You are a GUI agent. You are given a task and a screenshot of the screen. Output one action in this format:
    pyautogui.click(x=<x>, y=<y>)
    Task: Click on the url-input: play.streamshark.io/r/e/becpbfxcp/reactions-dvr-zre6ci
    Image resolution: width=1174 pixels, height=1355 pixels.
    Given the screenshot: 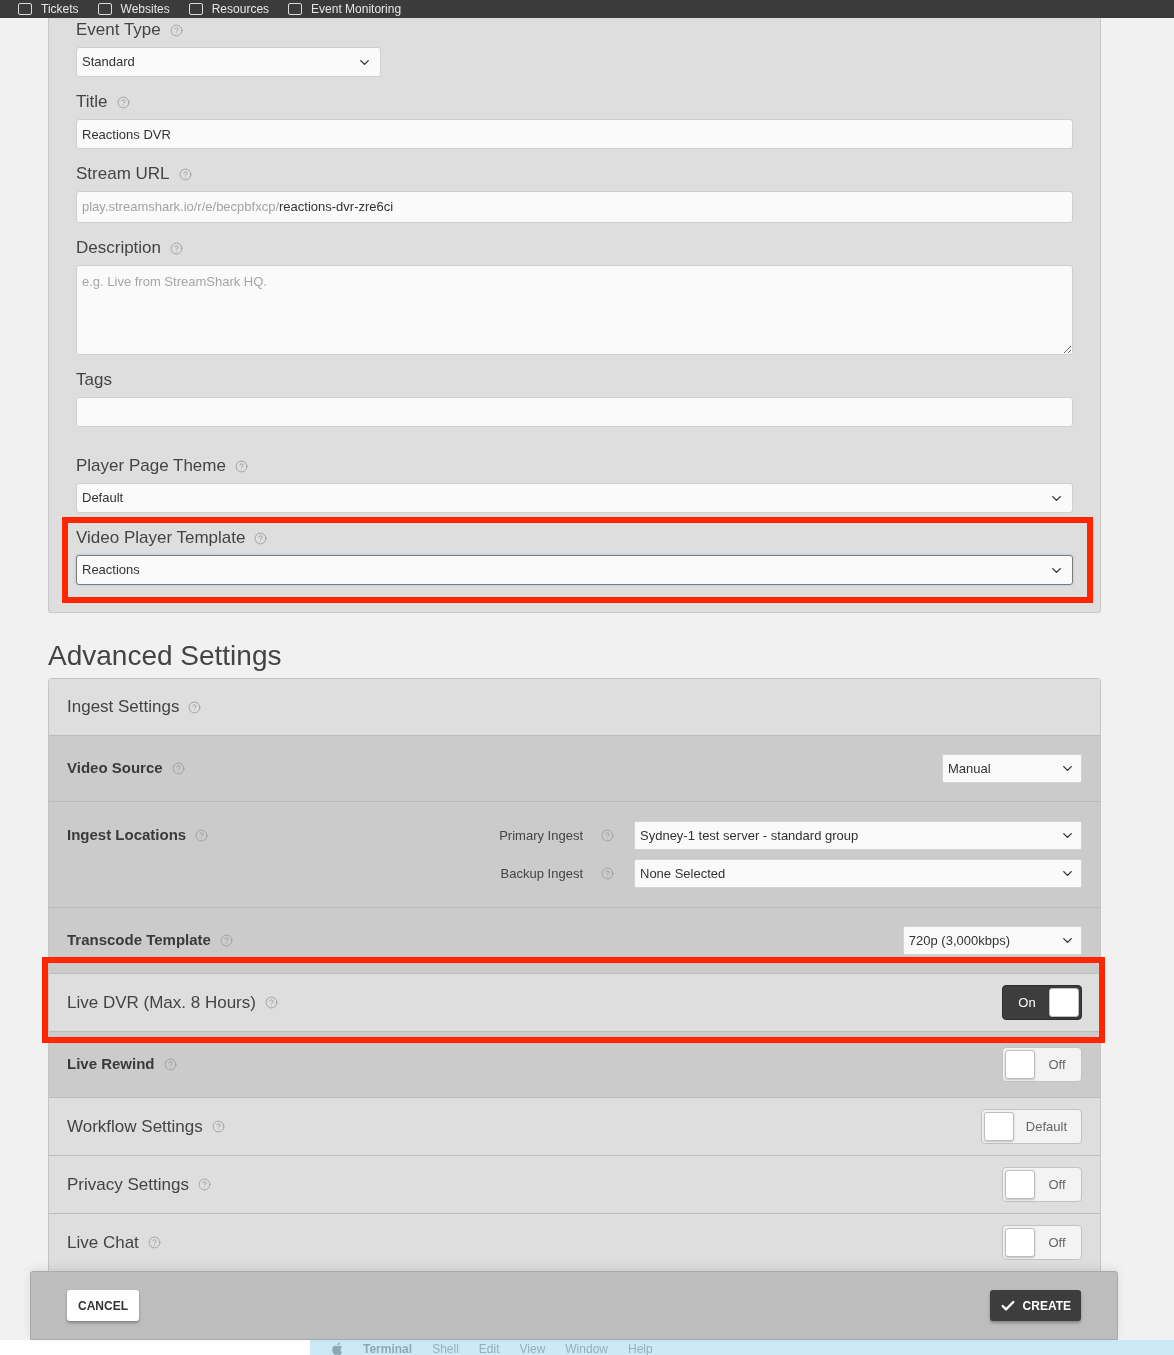 What is the action you would take?
    pyautogui.click(x=574, y=207)
    